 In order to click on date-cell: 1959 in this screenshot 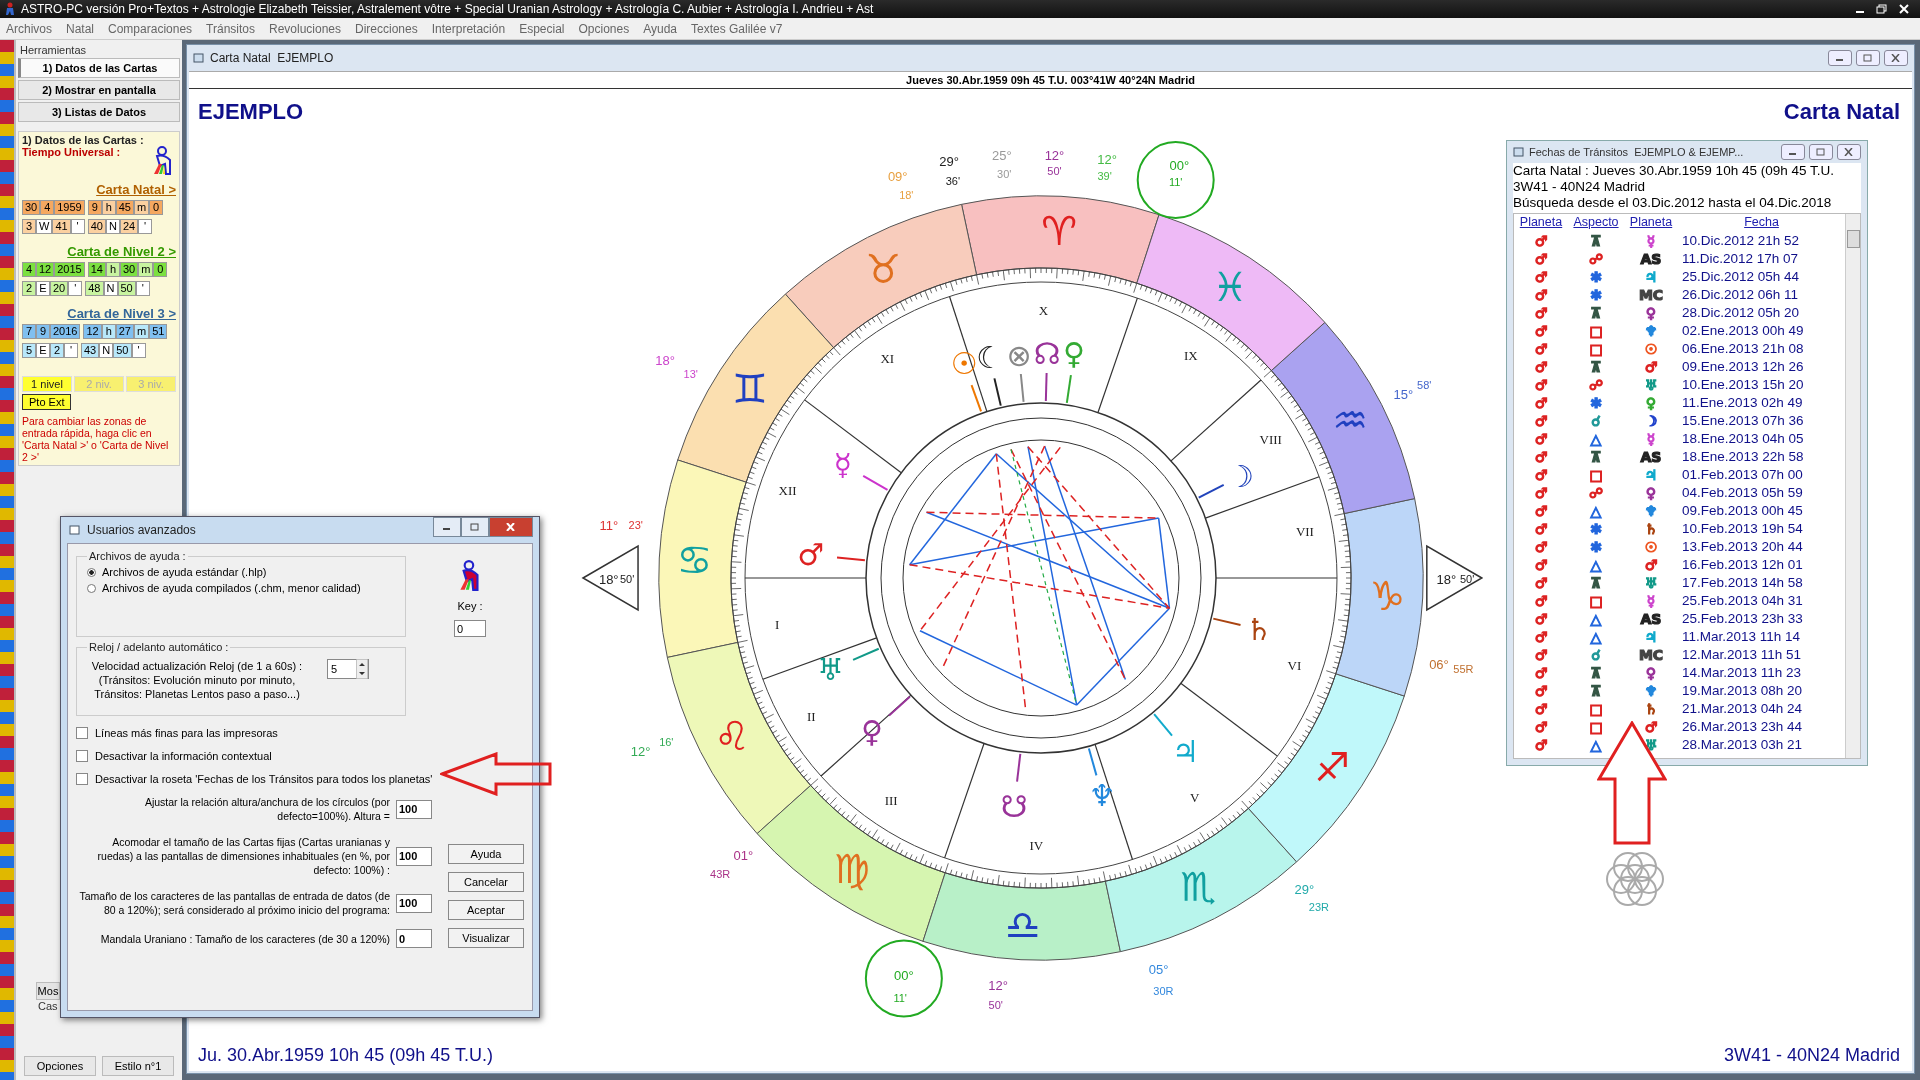, I will do `click(69, 207)`.